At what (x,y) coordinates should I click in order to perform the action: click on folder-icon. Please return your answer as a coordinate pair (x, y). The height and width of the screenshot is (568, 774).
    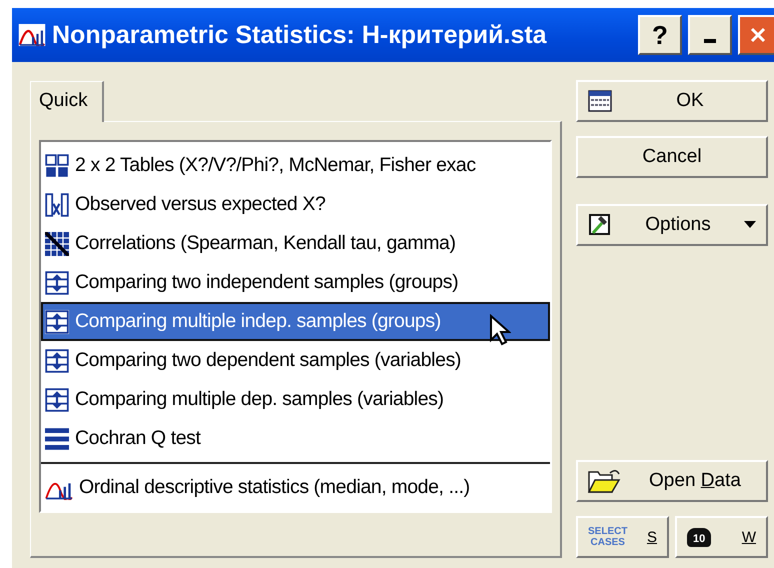
    Looking at the image, I should click on (605, 481).